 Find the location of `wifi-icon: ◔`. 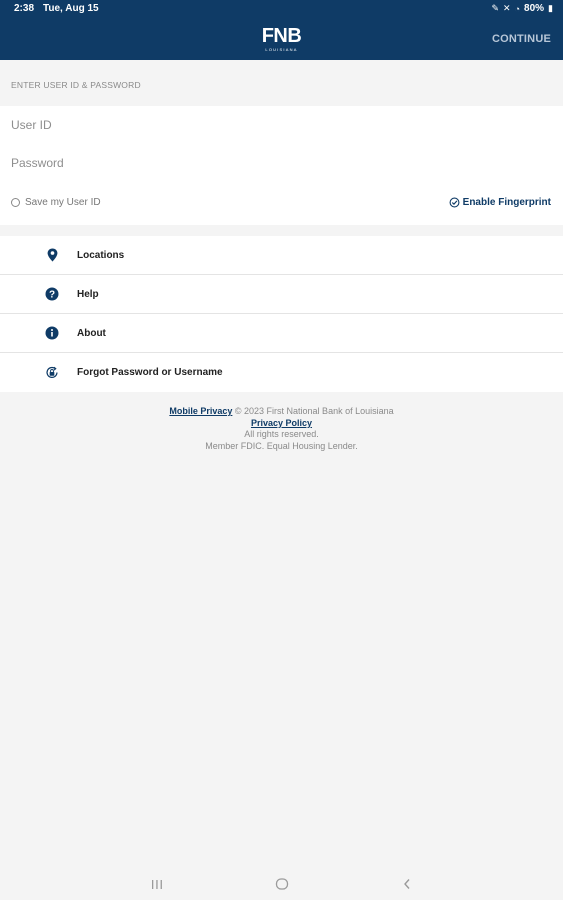

wifi-icon: ◔ is located at coordinates (517, 8).